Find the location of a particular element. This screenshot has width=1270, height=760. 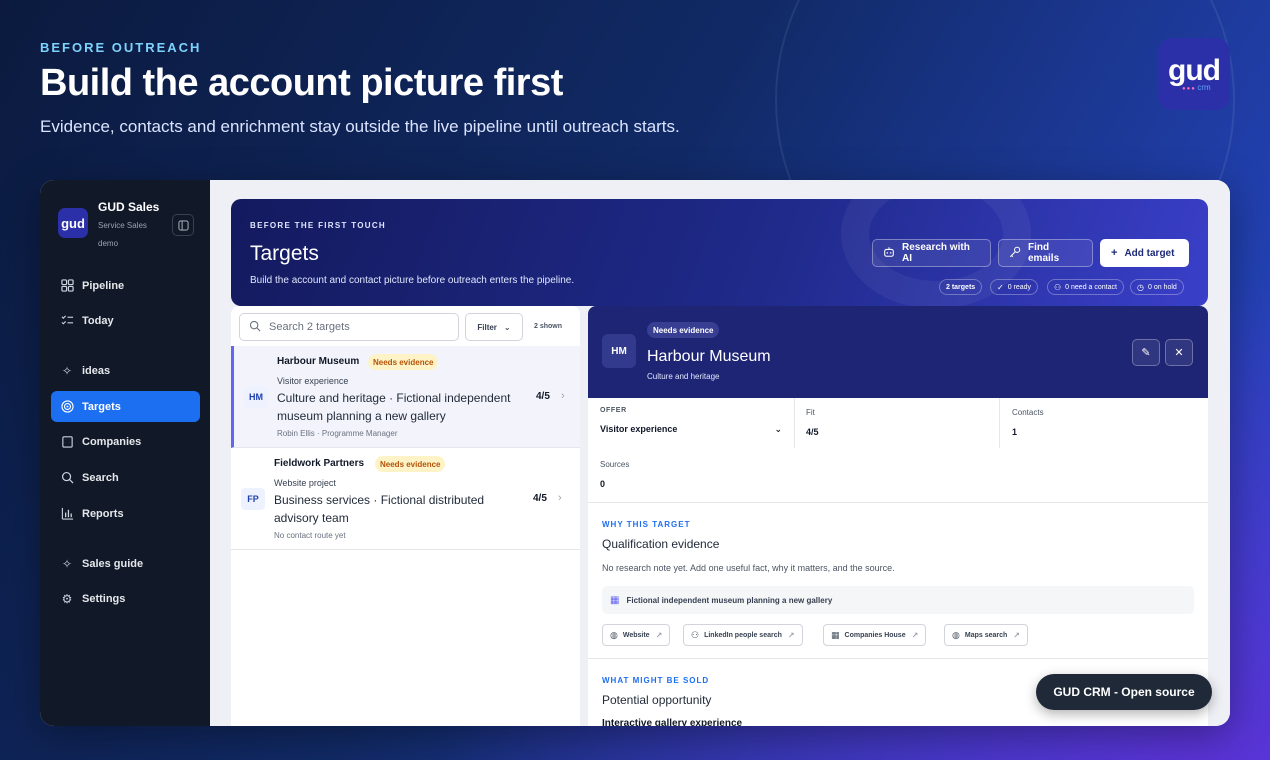

chip-label: 0 on hold is located at coordinates (1162, 287).